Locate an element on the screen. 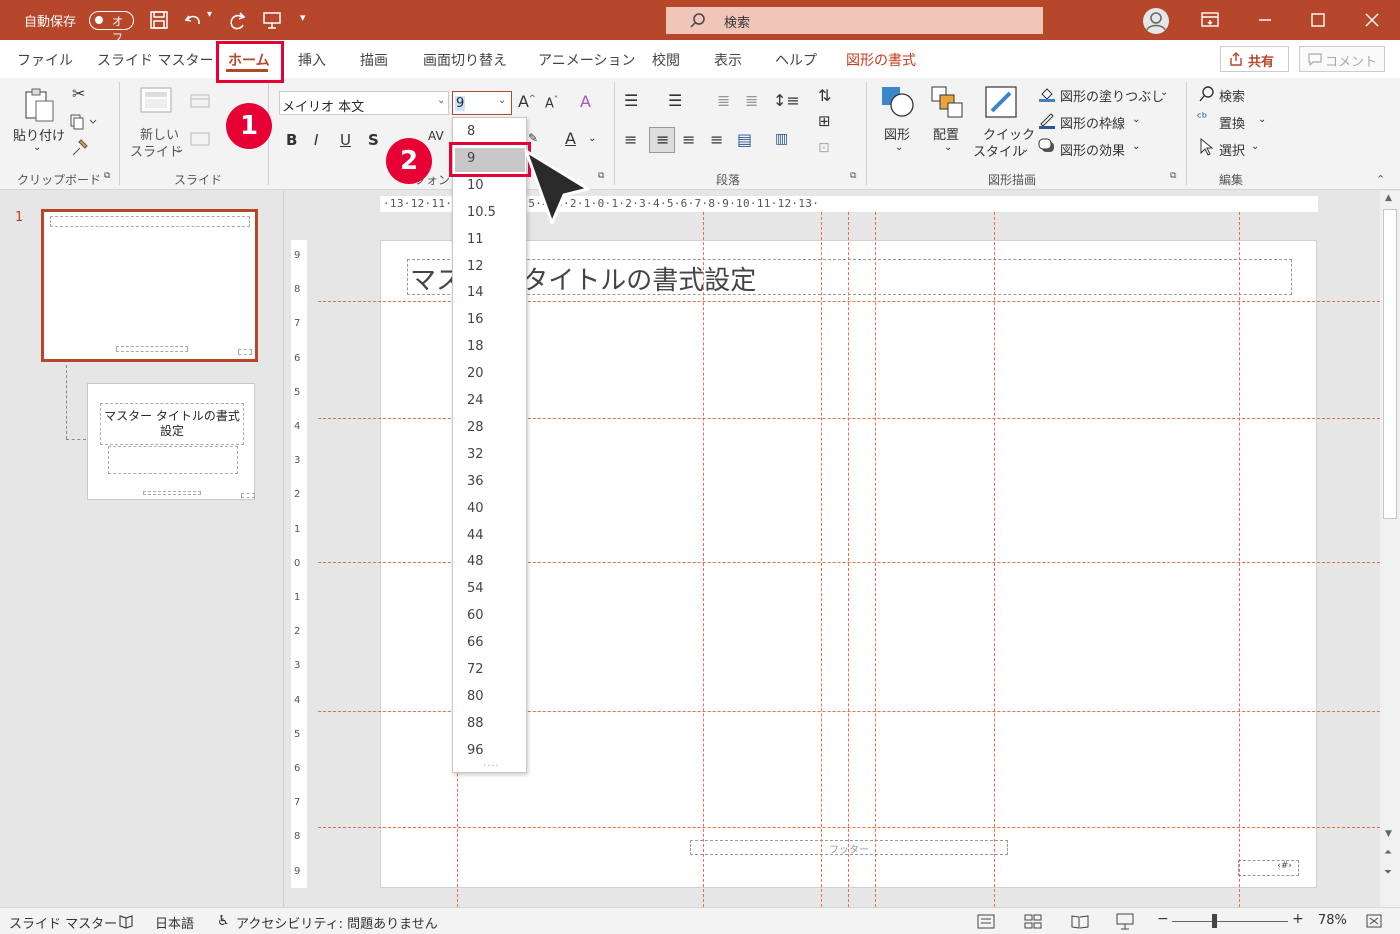 The width and height of the screenshot is (1400, 934). italic-icon: I is located at coordinates (316, 140).